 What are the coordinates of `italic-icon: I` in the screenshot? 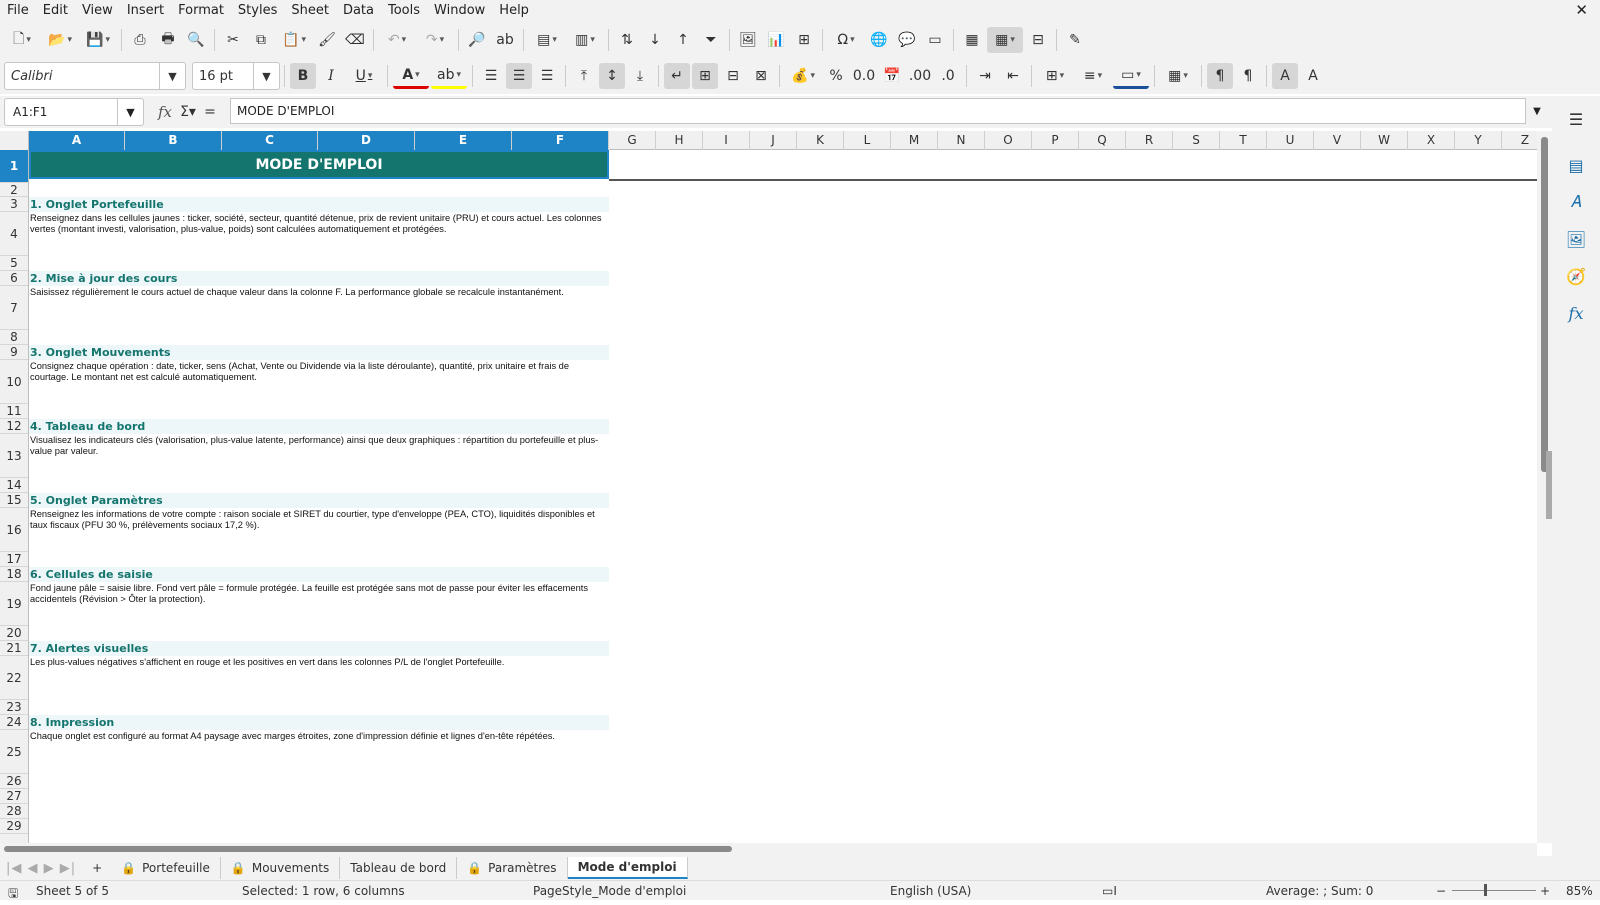 It's located at (331, 76).